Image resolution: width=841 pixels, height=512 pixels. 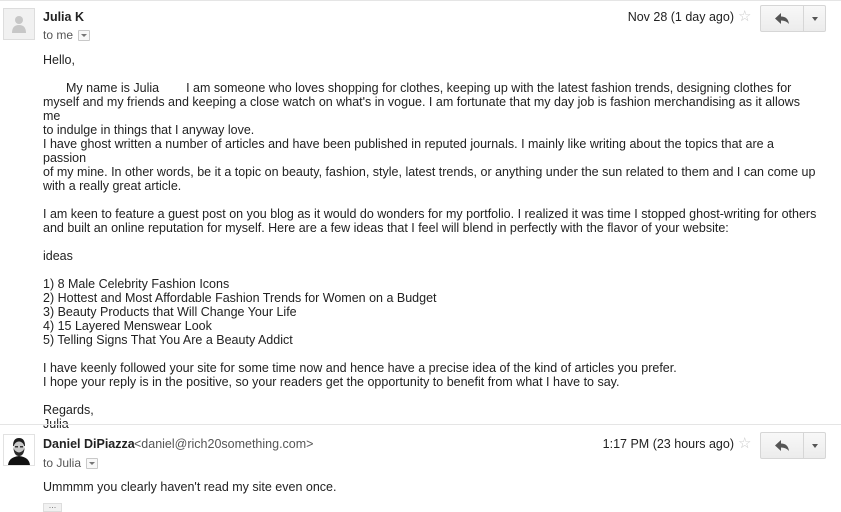 What do you see at coordinates (647, 17) in the screenshot?
I see `message-date: Nov 28 (1 day ago)` at bounding box center [647, 17].